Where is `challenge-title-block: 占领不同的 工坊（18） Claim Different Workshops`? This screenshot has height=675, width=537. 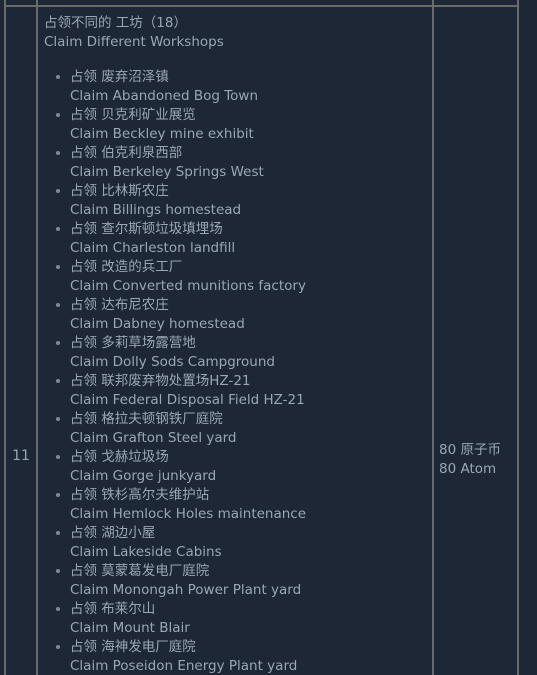 challenge-title-block: 占领不同的 工坊（18） Claim Different Workshops is located at coordinates (235, 29).